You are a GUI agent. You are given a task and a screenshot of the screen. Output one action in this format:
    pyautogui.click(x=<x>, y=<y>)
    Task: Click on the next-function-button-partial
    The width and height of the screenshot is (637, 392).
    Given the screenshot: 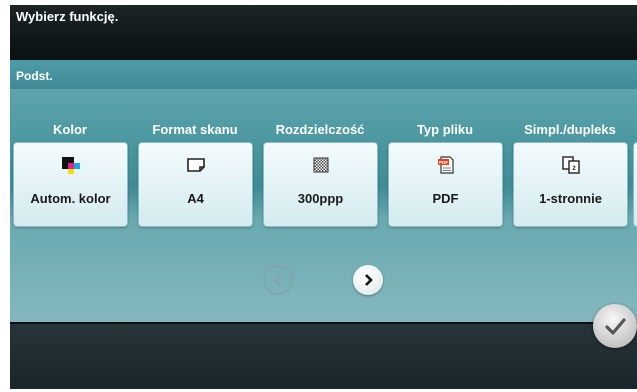 What is the action you would take?
    pyautogui.click(x=635, y=184)
    